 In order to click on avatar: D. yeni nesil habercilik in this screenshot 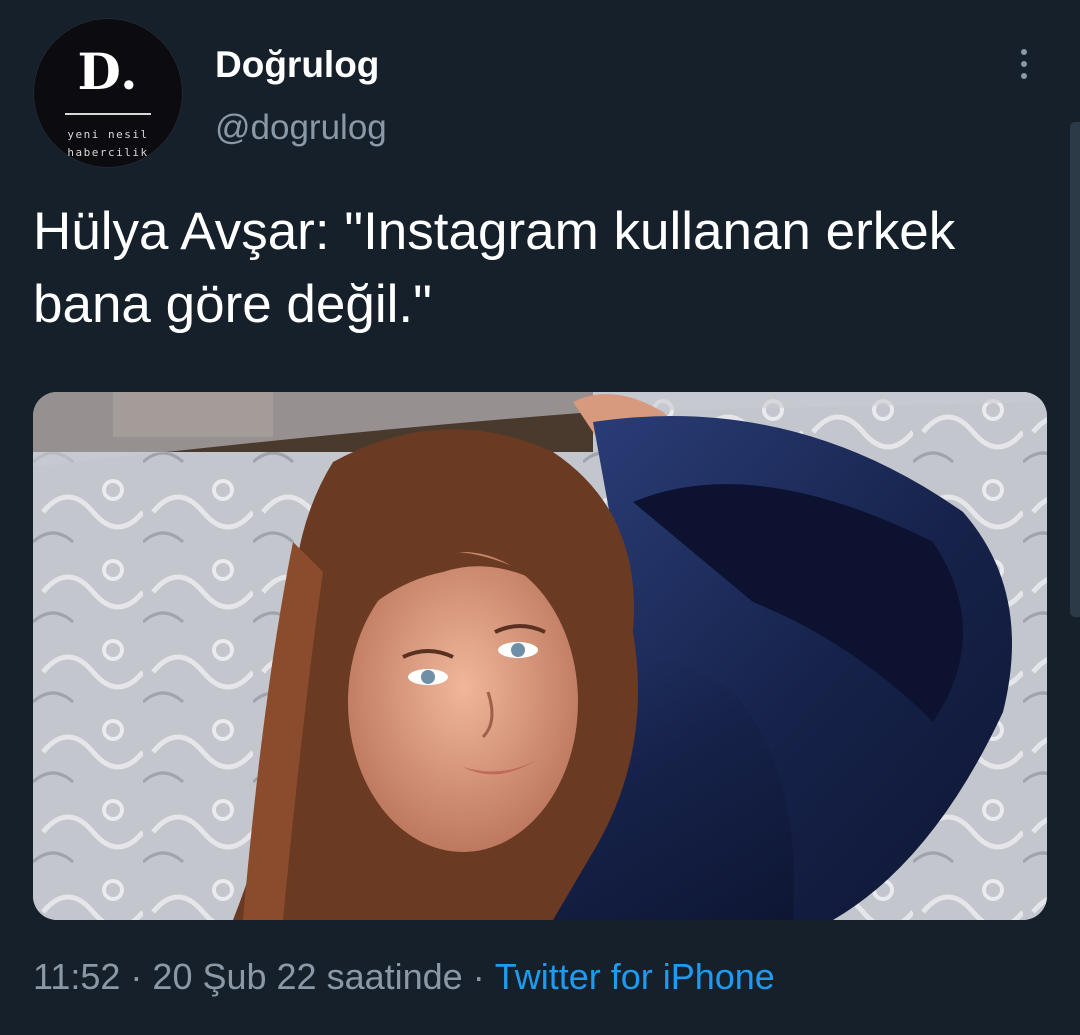, I will do `click(108, 93)`.